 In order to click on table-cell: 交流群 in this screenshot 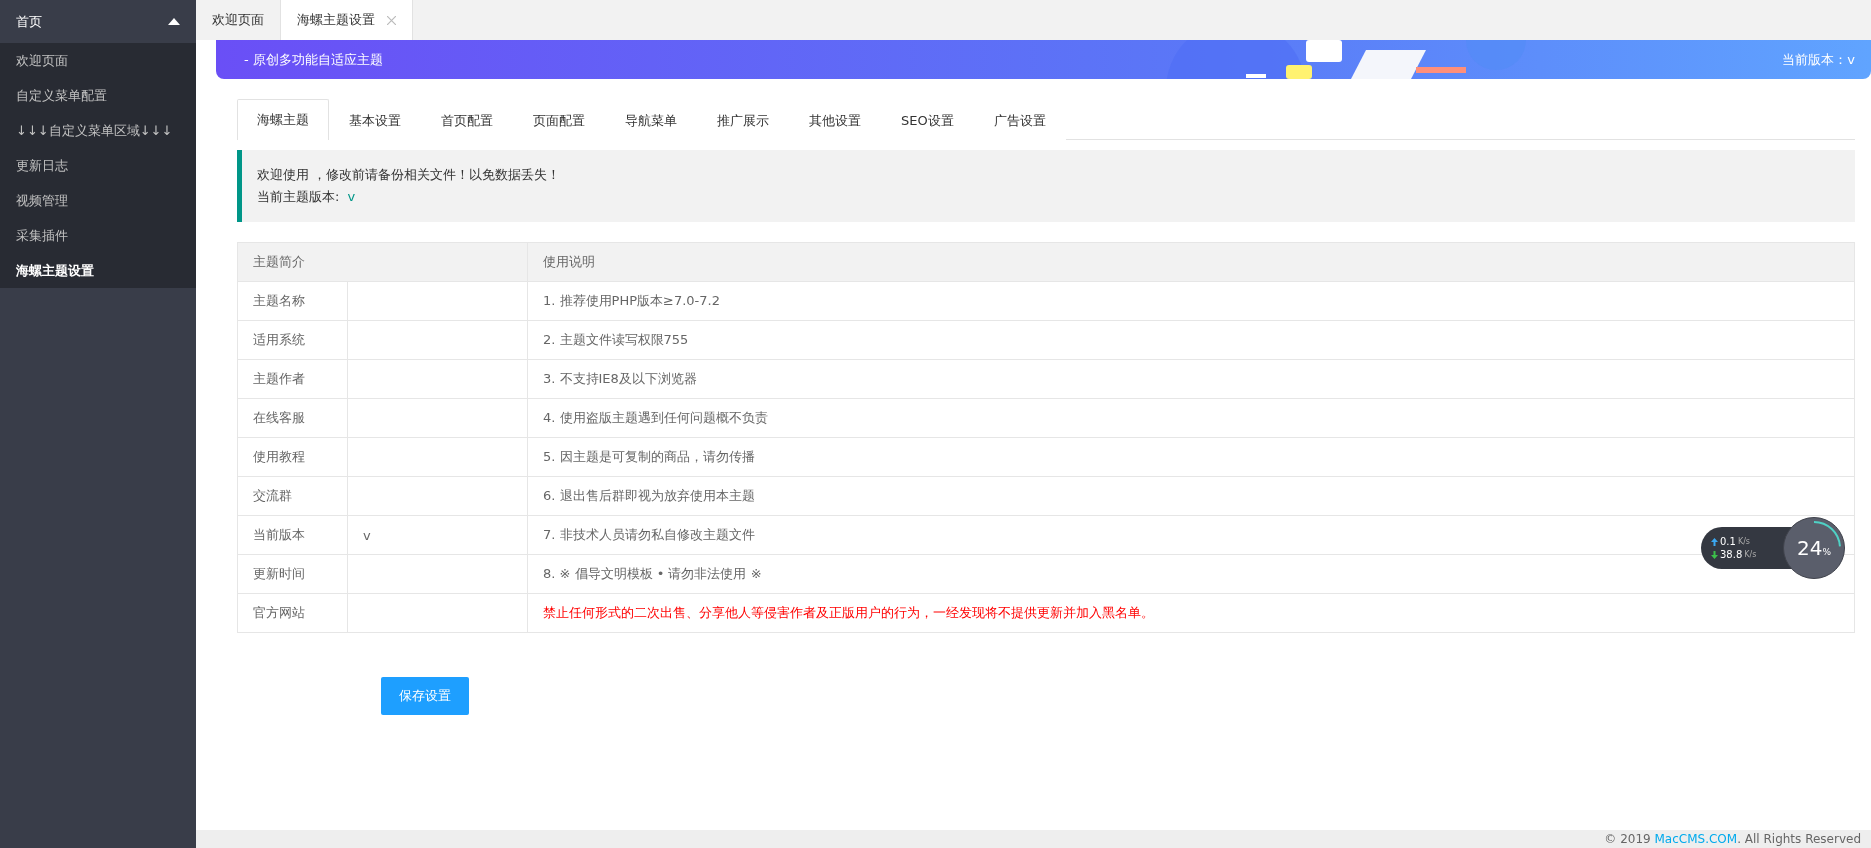, I will do `click(292, 496)`.